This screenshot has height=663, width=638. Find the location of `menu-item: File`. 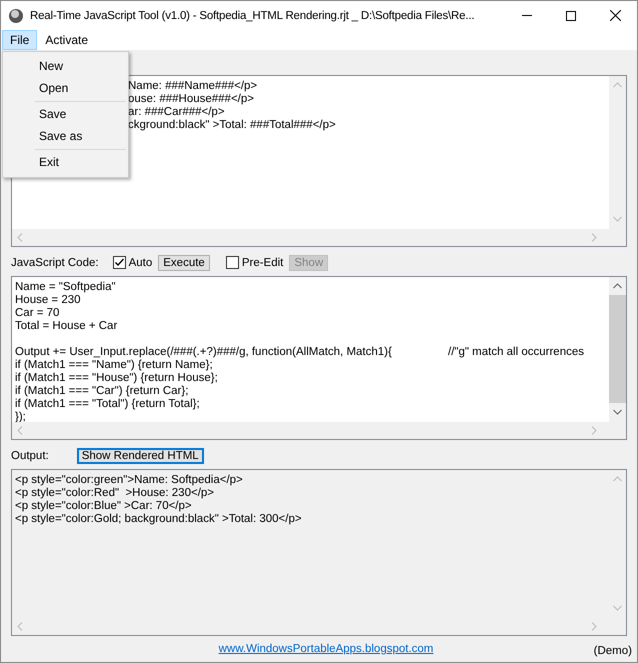

menu-item: File is located at coordinates (20, 40).